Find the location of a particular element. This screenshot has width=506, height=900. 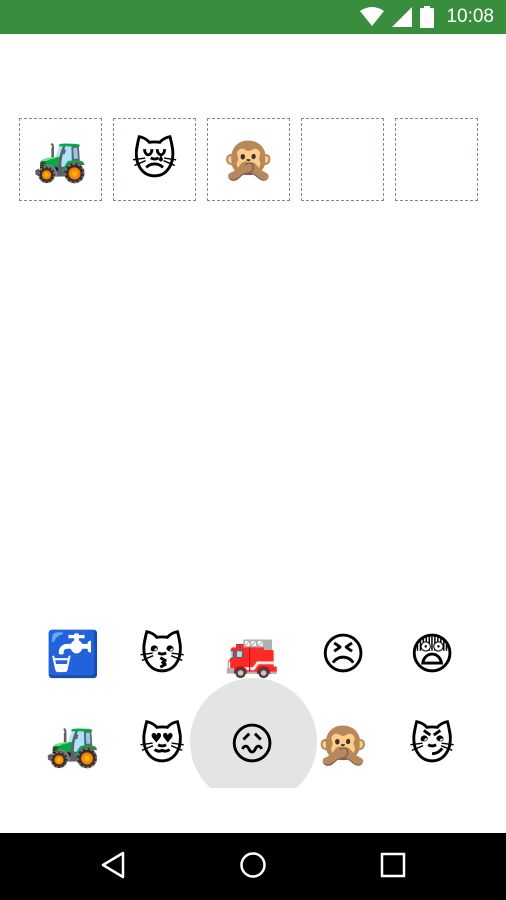

heart-eyes-cat-icon: 😻 is located at coordinates (162, 744).